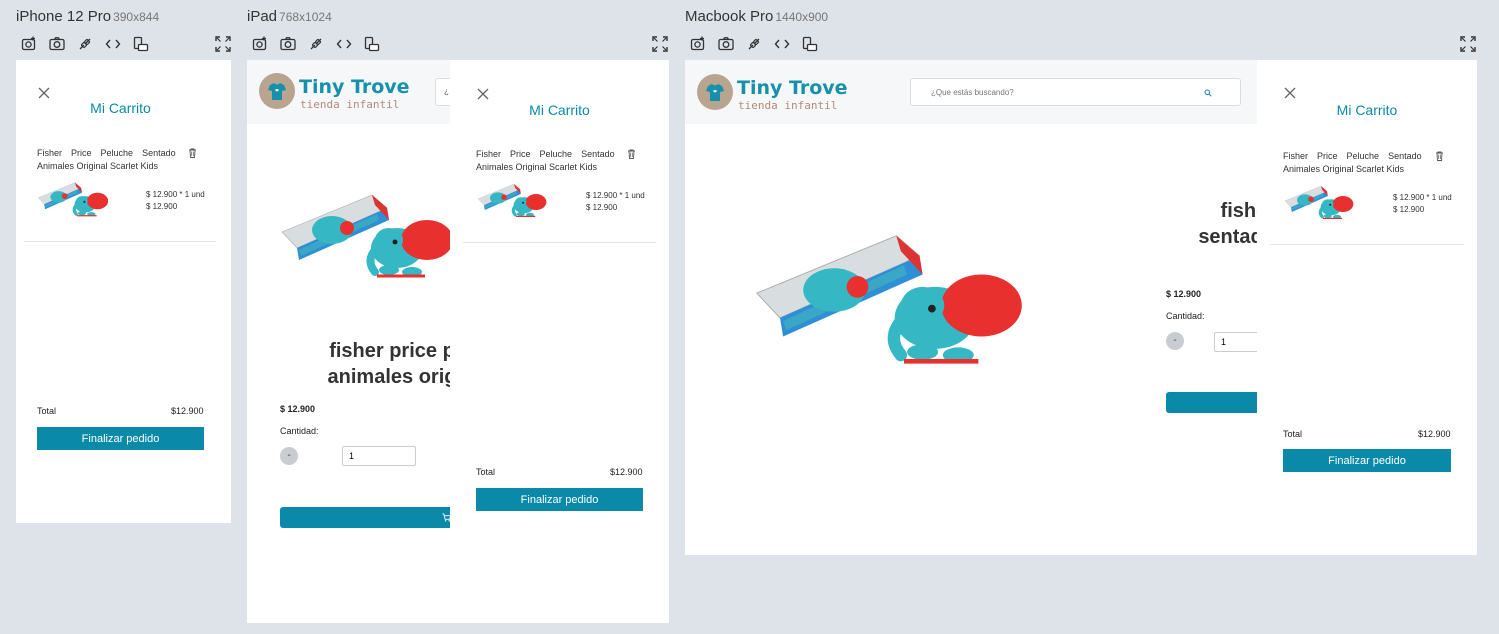 The height and width of the screenshot is (634, 1499). What do you see at coordinates (1083, 44) in the screenshot?
I see `toolbar-macbook` at bounding box center [1083, 44].